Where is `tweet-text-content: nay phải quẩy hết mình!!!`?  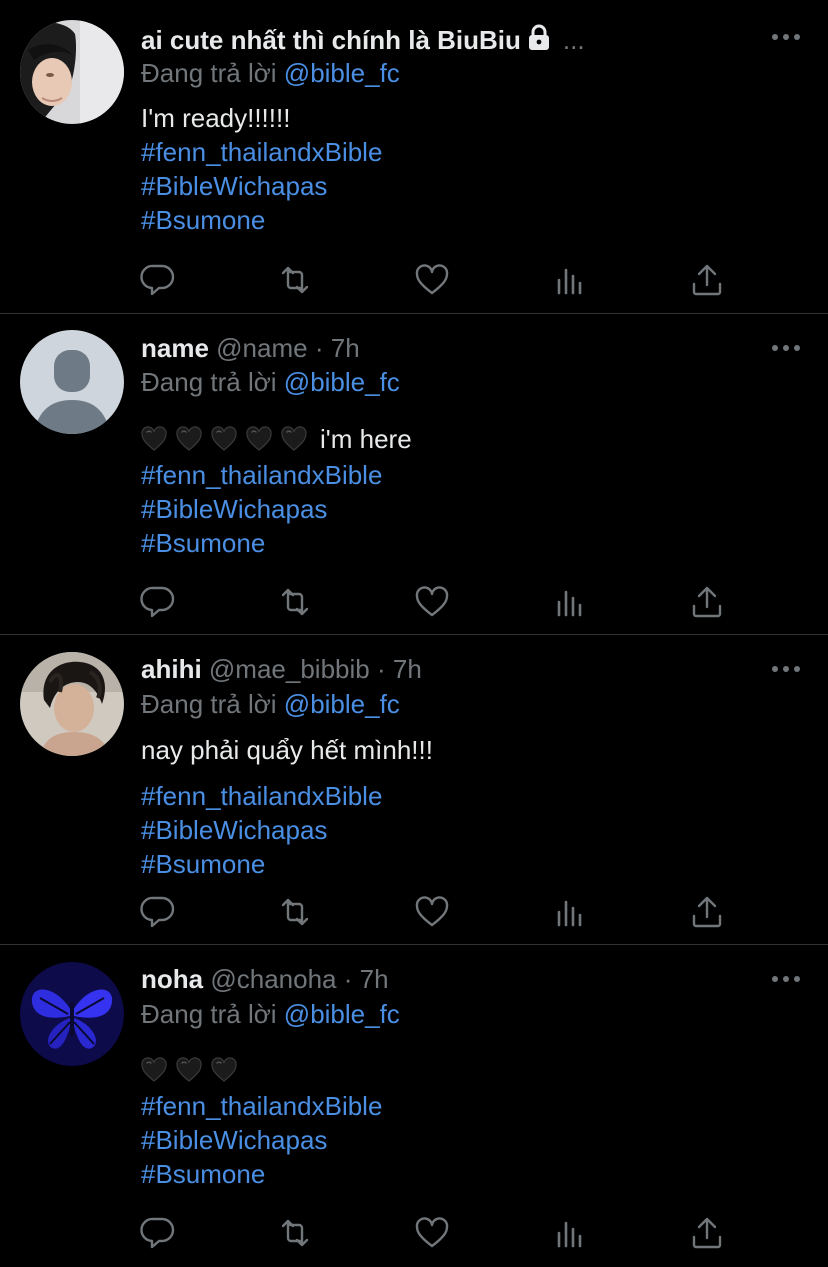
tweet-text-content: nay phải quẩy hết mình!!! is located at coordinates (287, 750).